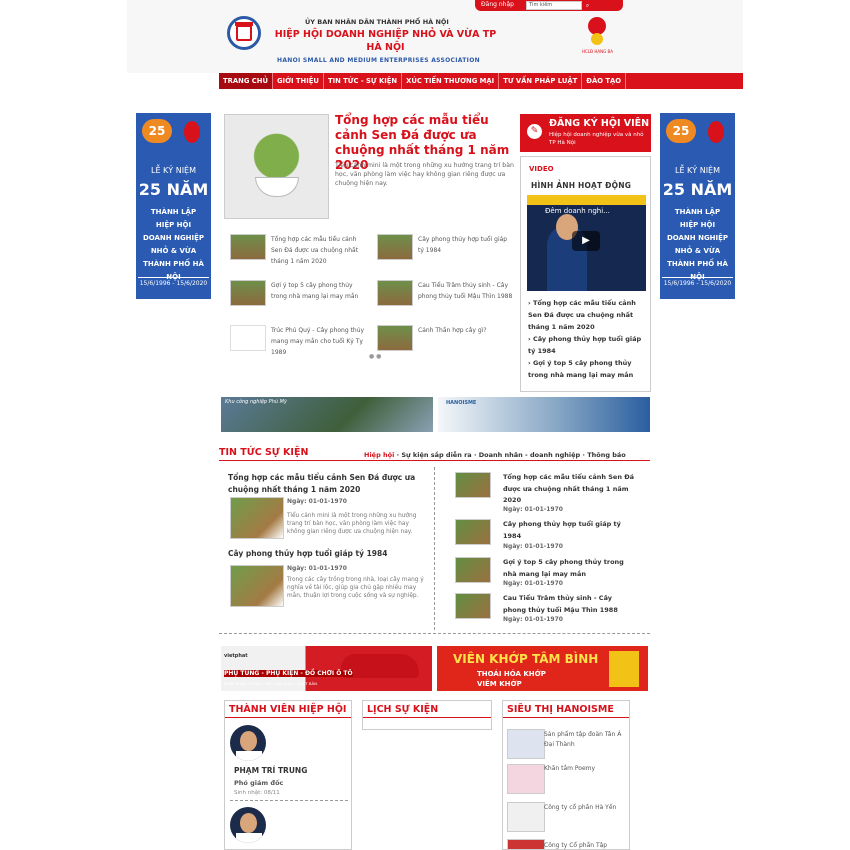 This screenshot has width=850, height=850. I want to click on market-item: Công ty Cổ phần Tập, so click(588, 845).